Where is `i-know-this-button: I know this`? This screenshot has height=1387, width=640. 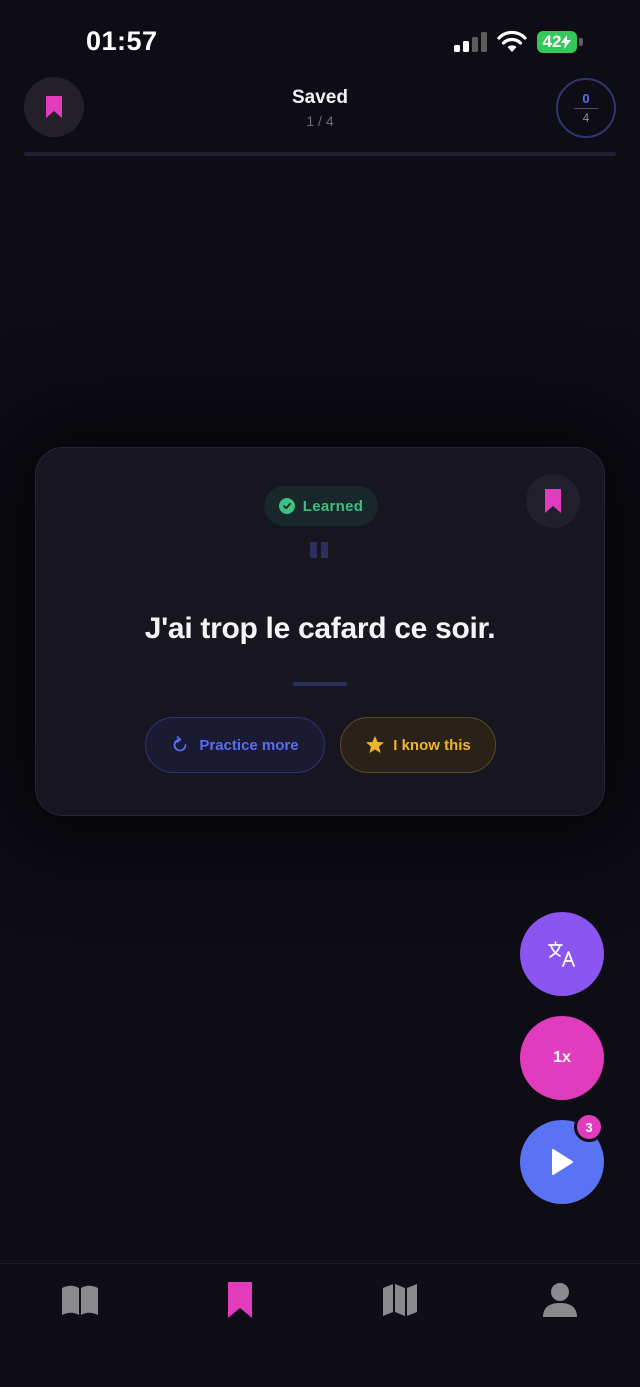
i-know-this-button: I know this is located at coordinates (418, 745).